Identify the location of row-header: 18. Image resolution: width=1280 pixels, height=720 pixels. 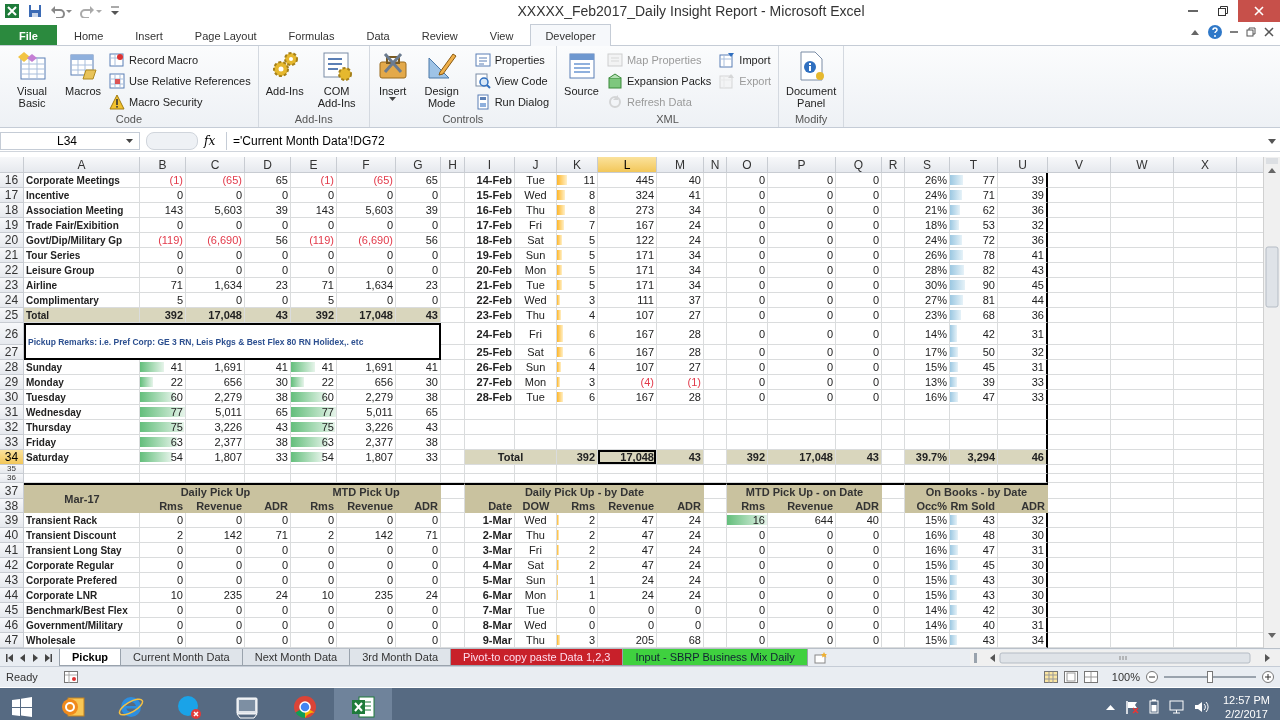
(12, 210).